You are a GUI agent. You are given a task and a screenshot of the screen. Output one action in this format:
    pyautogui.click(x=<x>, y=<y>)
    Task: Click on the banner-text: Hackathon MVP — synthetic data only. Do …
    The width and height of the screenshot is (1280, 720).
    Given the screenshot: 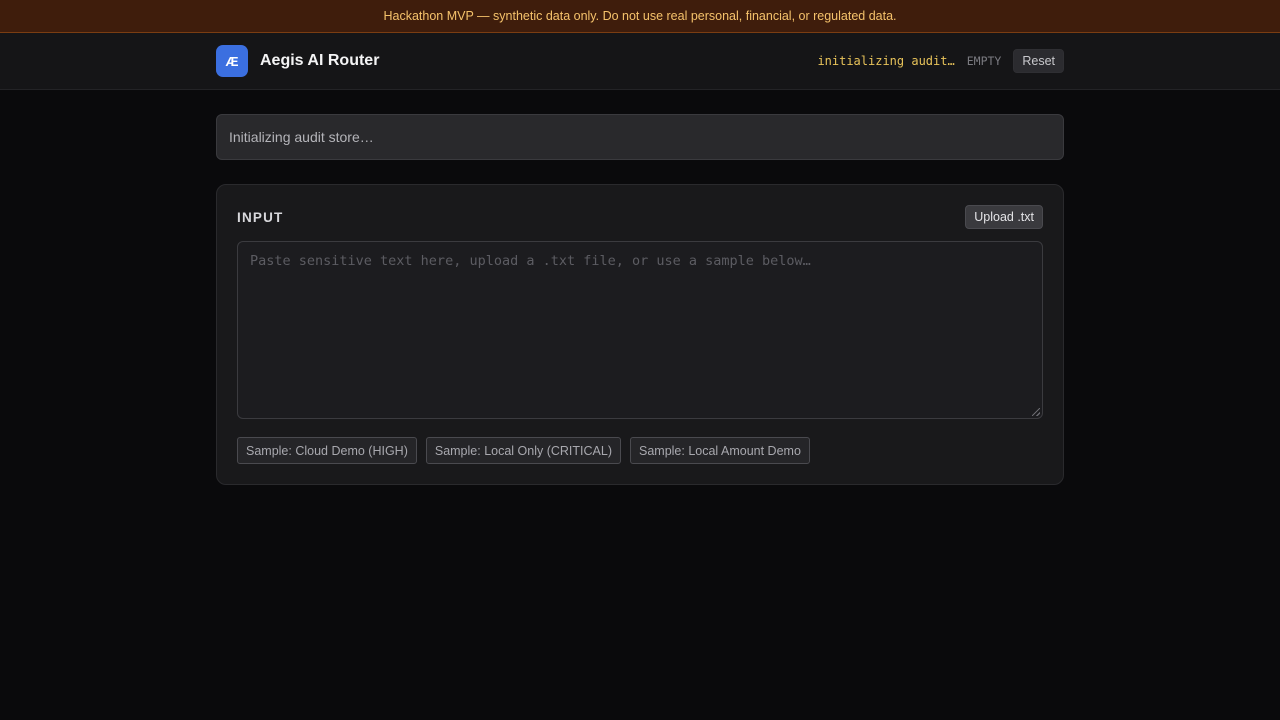 What is the action you would take?
    pyautogui.click(x=640, y=16)
    